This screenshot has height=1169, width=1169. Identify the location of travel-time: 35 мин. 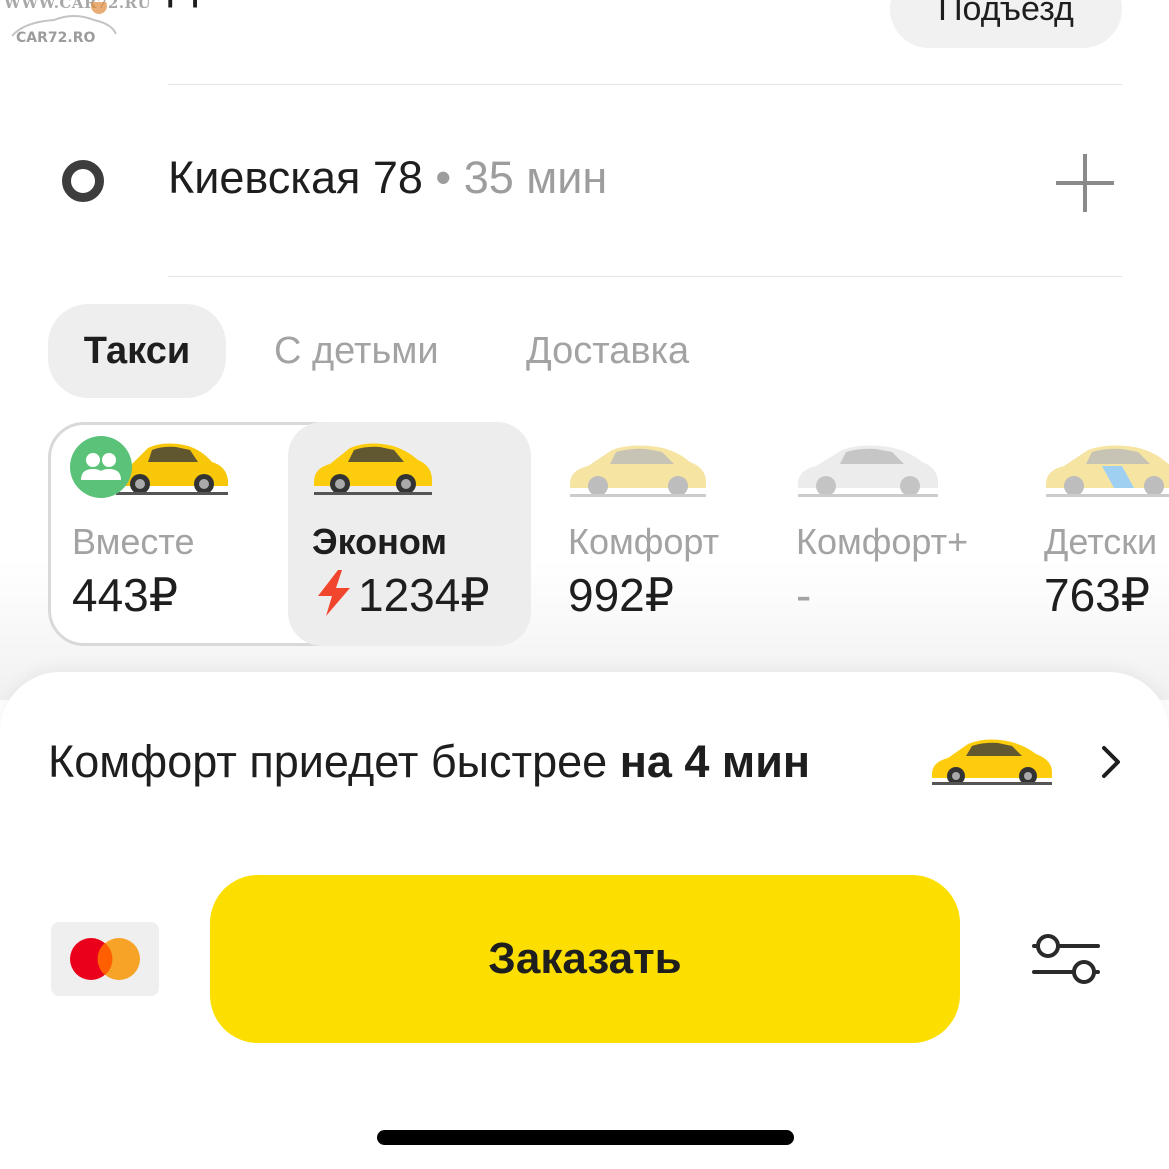
(535, 177).